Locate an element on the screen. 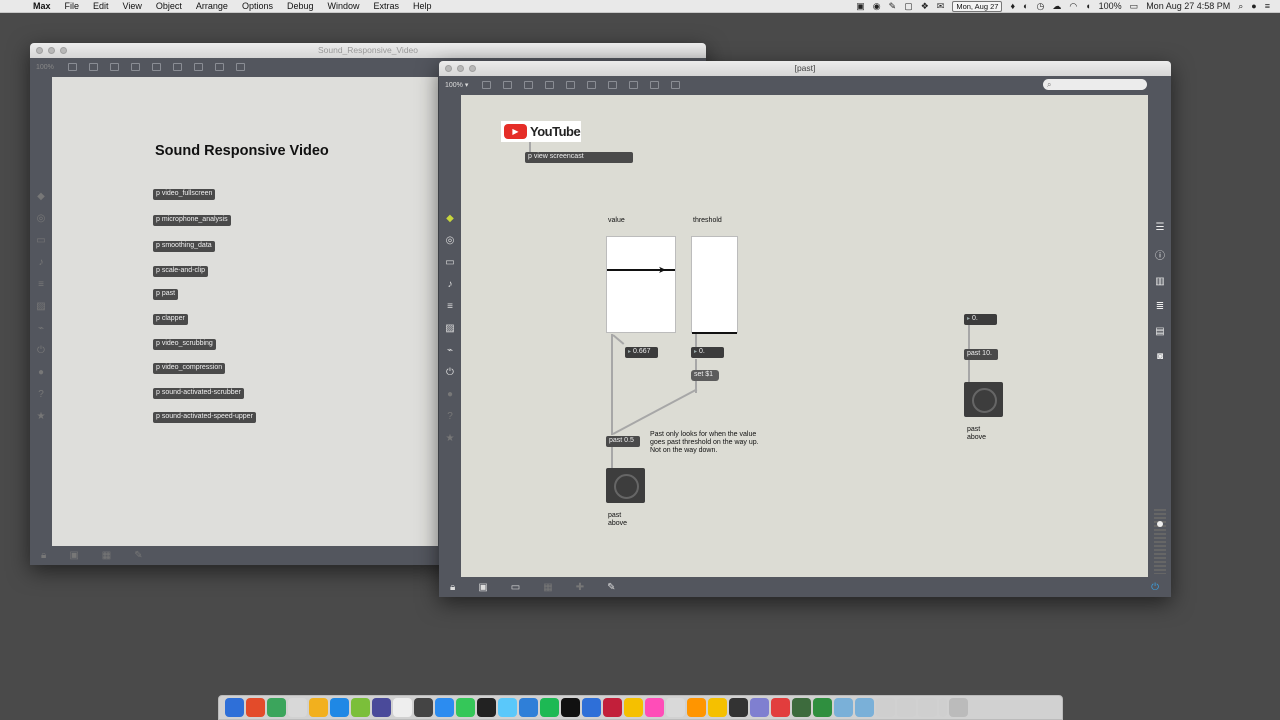 The height and width of the screenshot is (720, 1280). record-icon: ◉ is located at coordinates (877, 6).